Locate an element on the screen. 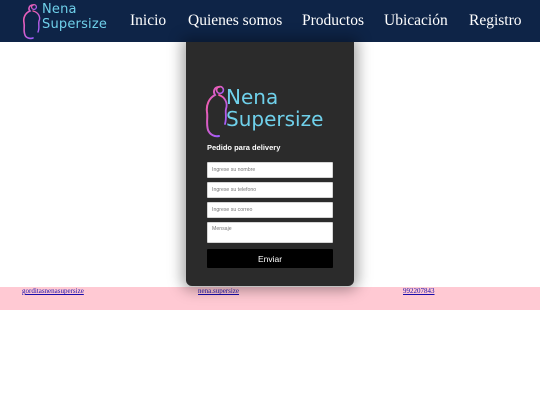  card-brand-line2: Supersize is located at coordinates (275, 119).